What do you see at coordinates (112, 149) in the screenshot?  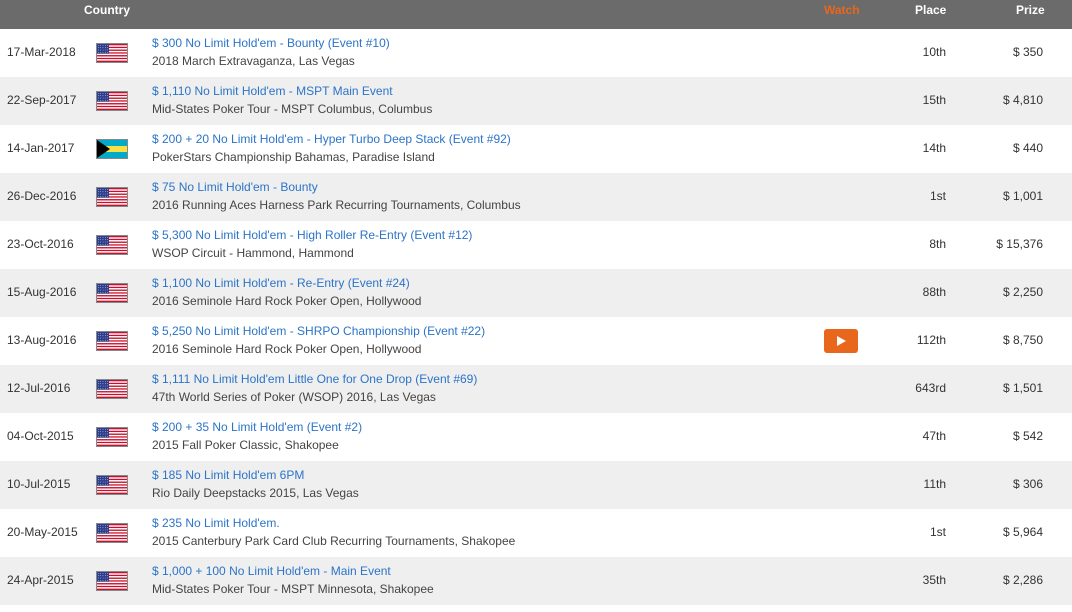 I see `bahamas-flag-icon` at bounding box center [112, 149].